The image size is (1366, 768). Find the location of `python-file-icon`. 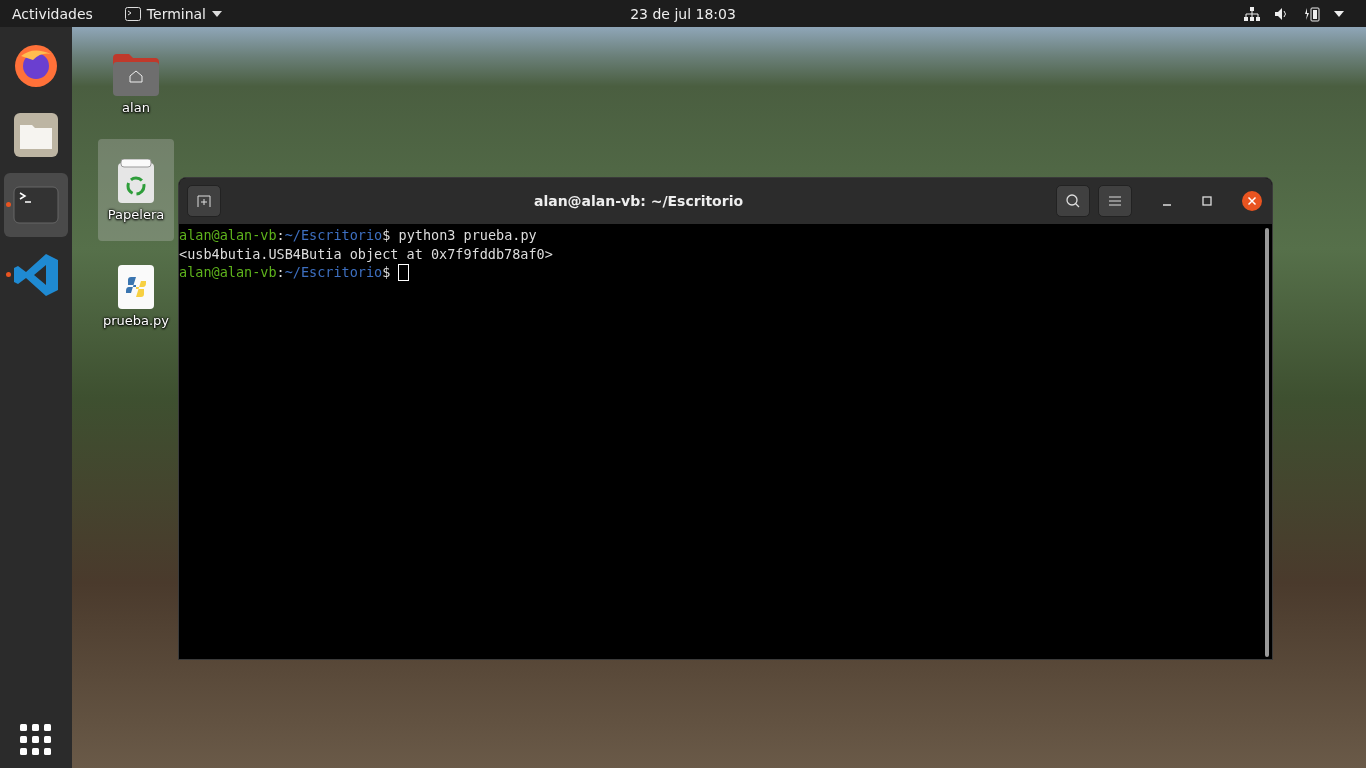

python-file-icon is located at coordinates (136, 286).